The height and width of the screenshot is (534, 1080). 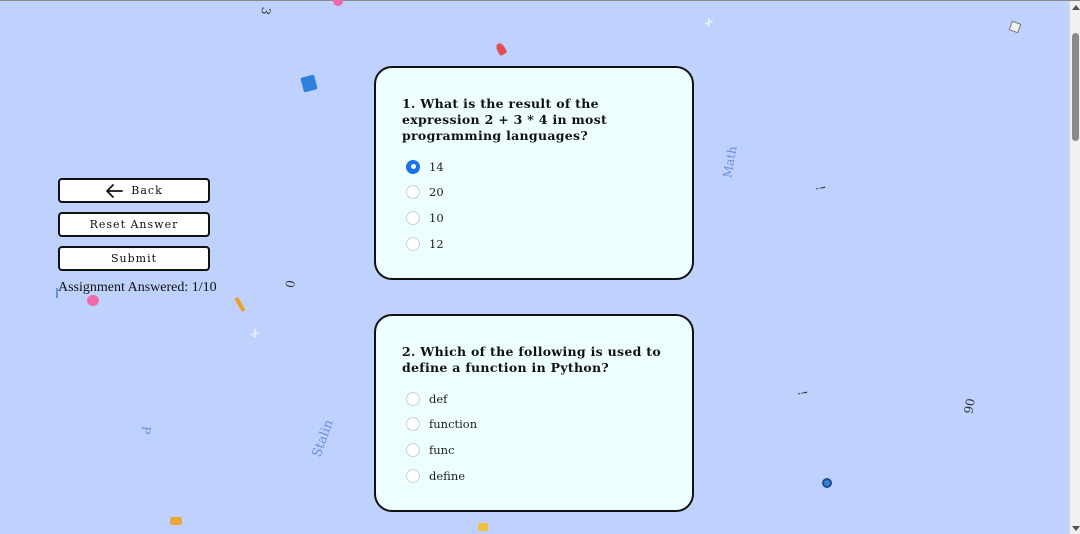 I want to click on reset-answer-button: Reset Answer, so click(x=134, y=224).